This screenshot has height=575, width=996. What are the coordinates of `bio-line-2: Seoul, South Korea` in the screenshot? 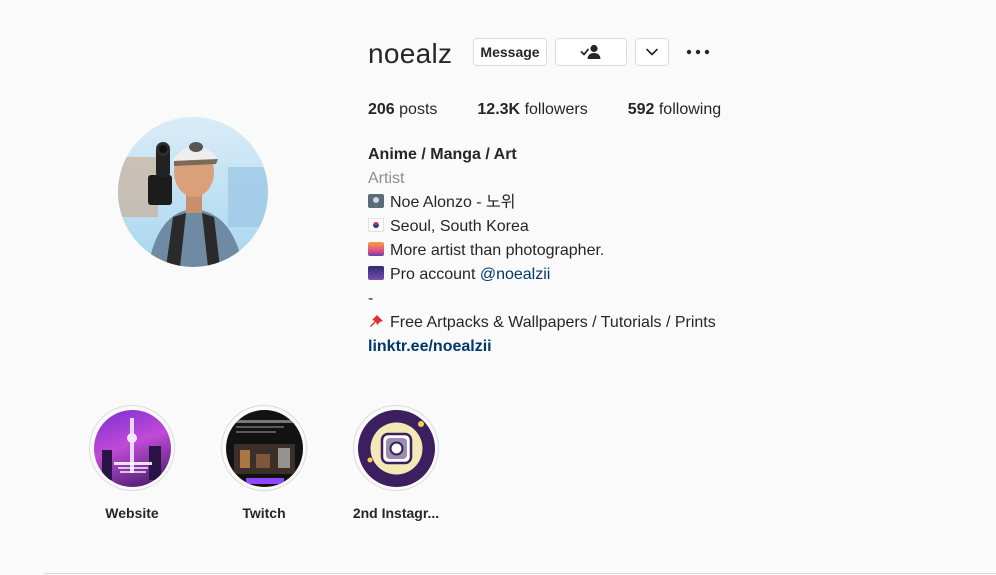 It's located at (459, 226).